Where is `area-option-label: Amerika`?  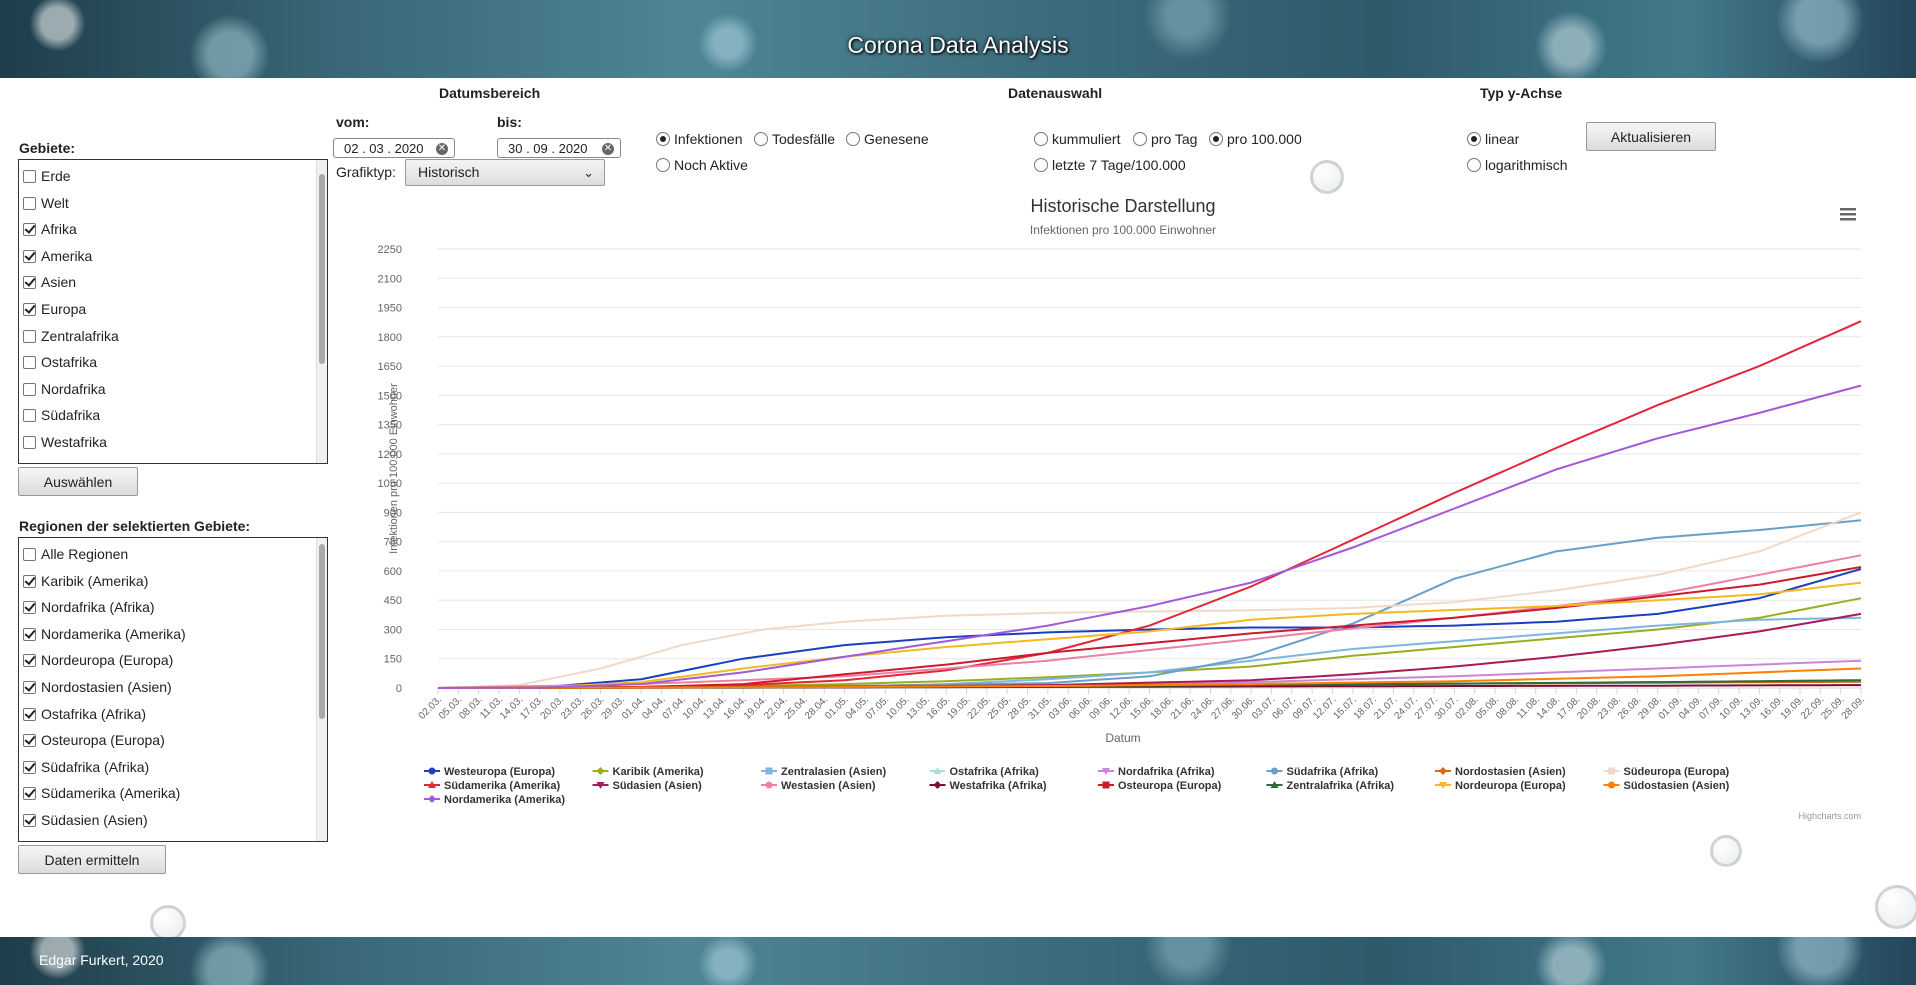
area-option-label: Amerika is located at coordinates (67, 255).